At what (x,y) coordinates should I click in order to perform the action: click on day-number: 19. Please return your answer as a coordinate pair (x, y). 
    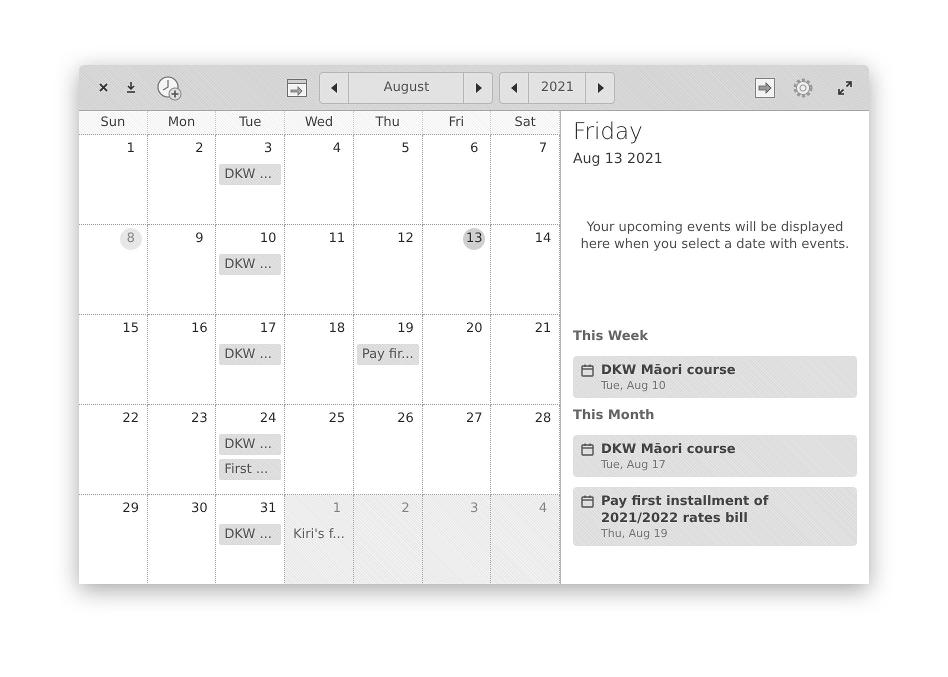
    Looking at the image, I should click on (405, 329).